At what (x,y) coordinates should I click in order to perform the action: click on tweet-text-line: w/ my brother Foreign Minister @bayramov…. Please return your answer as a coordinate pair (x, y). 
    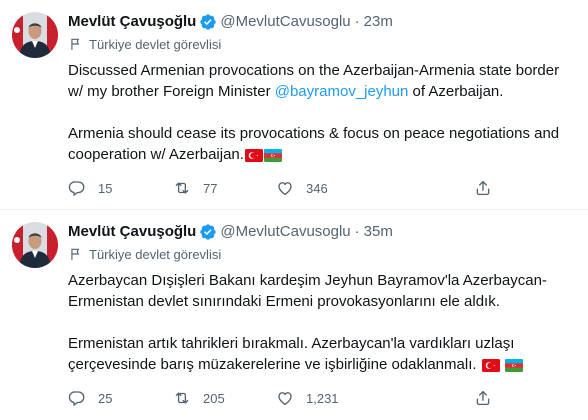
    Looking at the image, I should click on (323, 91).